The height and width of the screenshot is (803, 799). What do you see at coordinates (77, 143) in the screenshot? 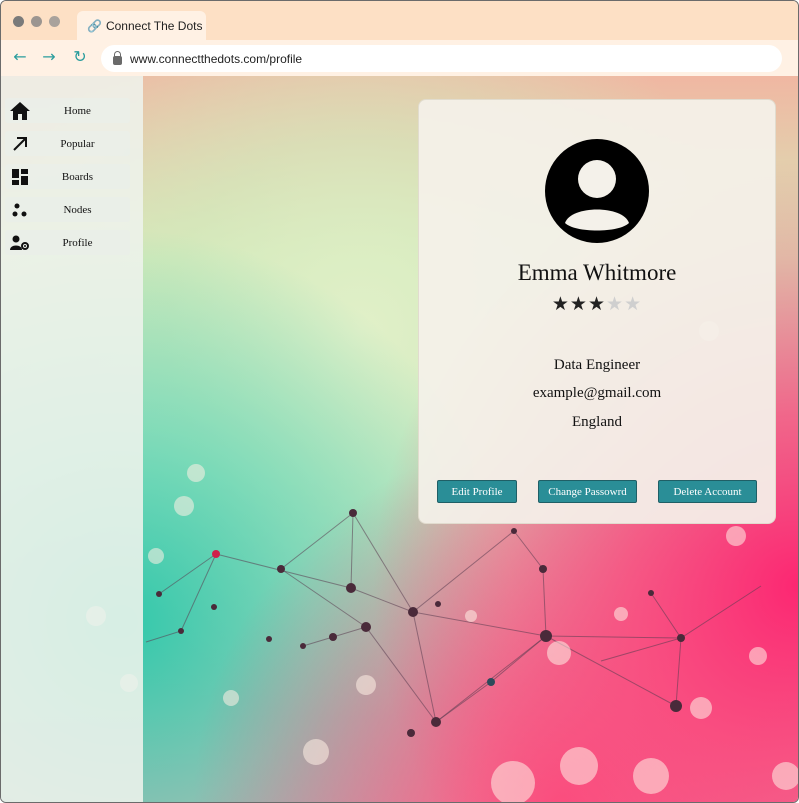
I see `sidebar-item-label: Popular` at bounding box center [77, 143].